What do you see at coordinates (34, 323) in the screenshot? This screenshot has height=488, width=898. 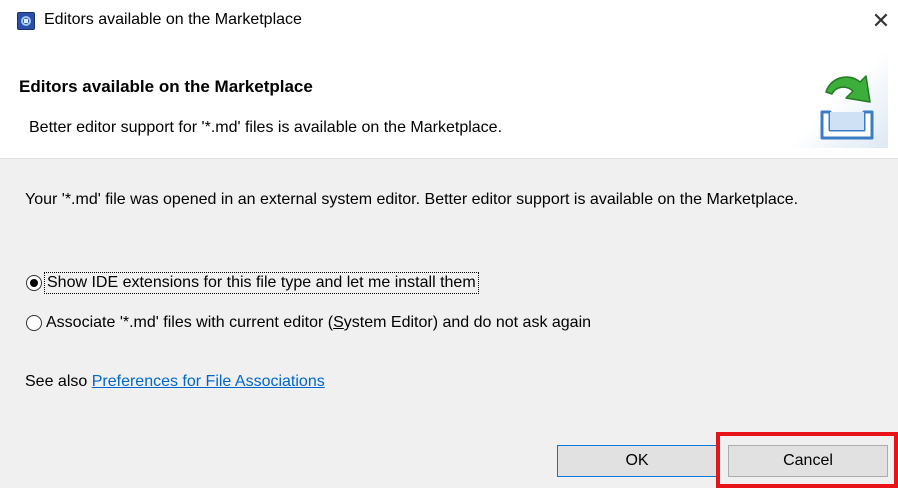 I see `radio-associate-system-editor` at bounding box center [34, 323].